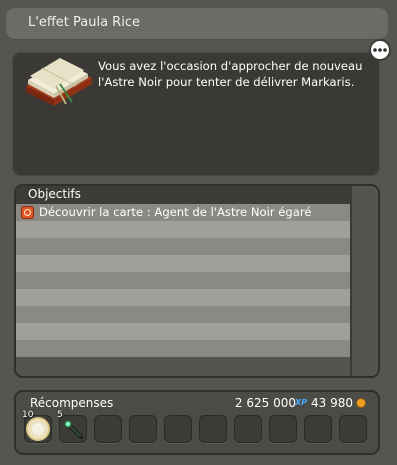 Image resolution: width=397 pixels, height=465 pixels. Describe the element at coordinates (364, 281) in the screenshot. I see `objectives-scrollbar` at that location.